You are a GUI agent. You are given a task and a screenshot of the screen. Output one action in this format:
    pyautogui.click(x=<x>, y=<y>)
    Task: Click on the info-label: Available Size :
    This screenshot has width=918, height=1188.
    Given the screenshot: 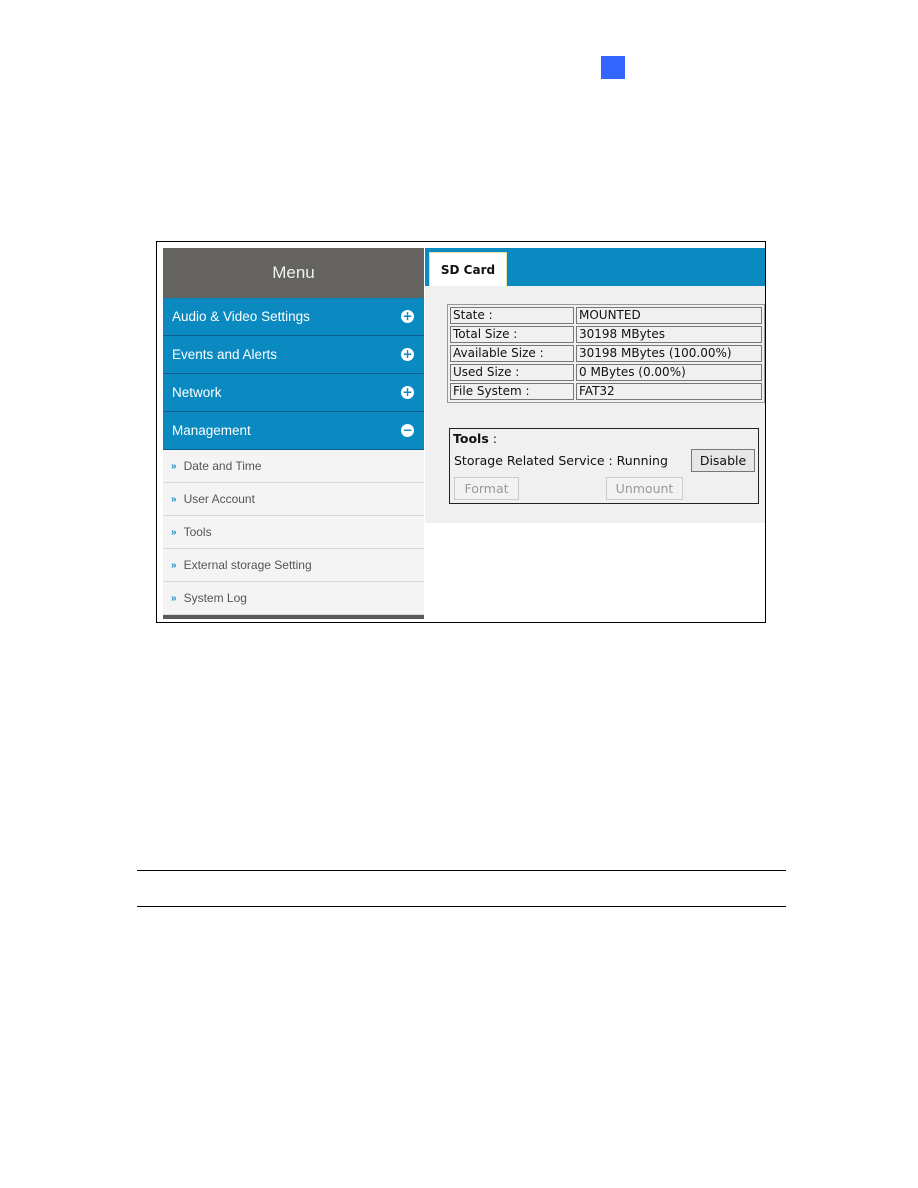 What is the action you would take?
    pyautogui.click(x=512, y=353)
    